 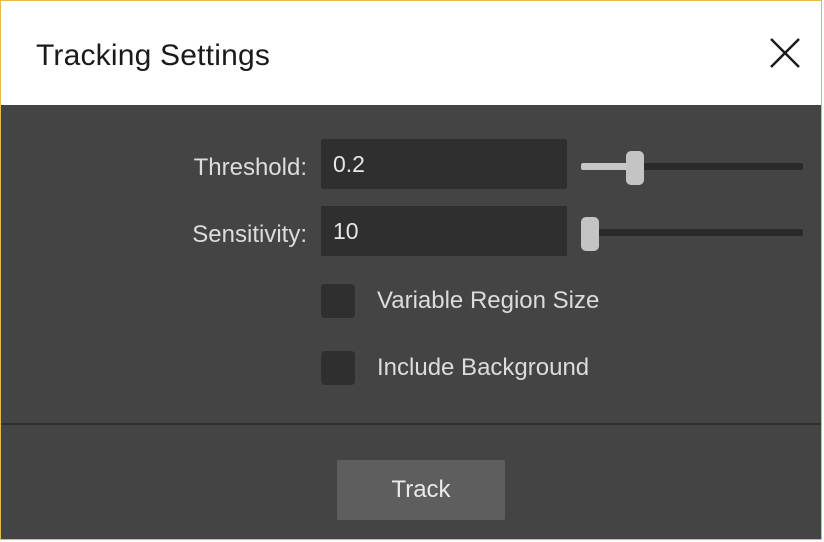 I want to click on dialog-title: Tracking Settings, so click(x=153, y=55).